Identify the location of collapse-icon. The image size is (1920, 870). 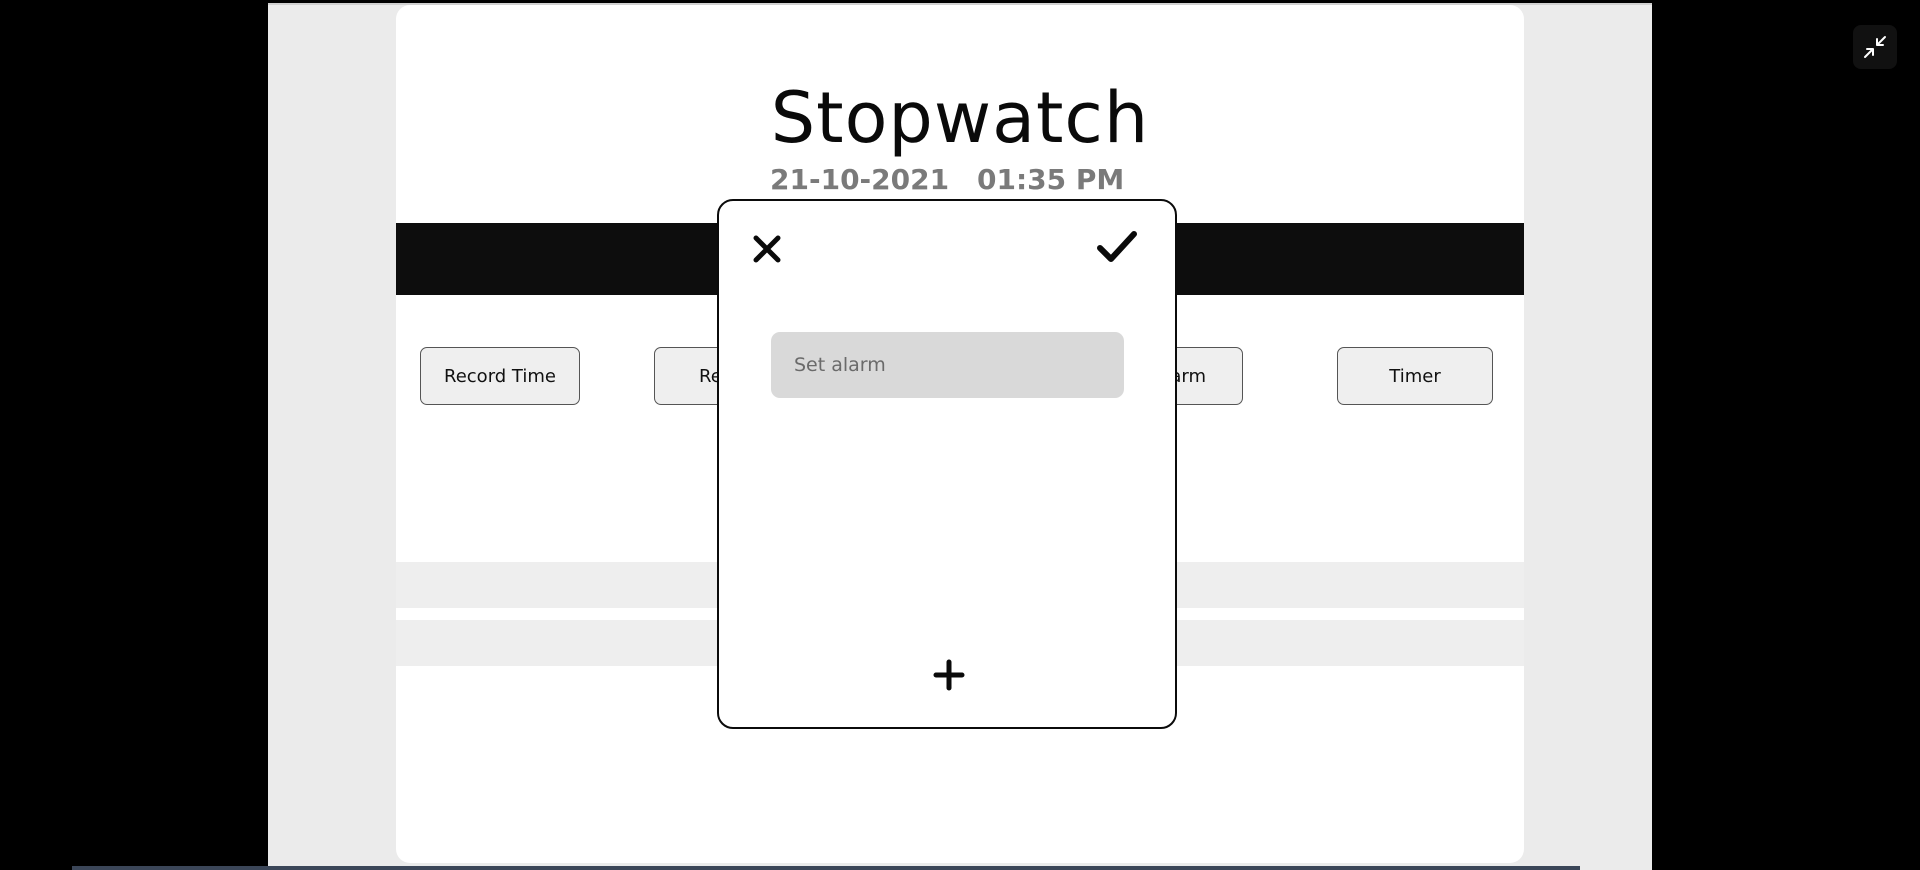
(1875, 47).